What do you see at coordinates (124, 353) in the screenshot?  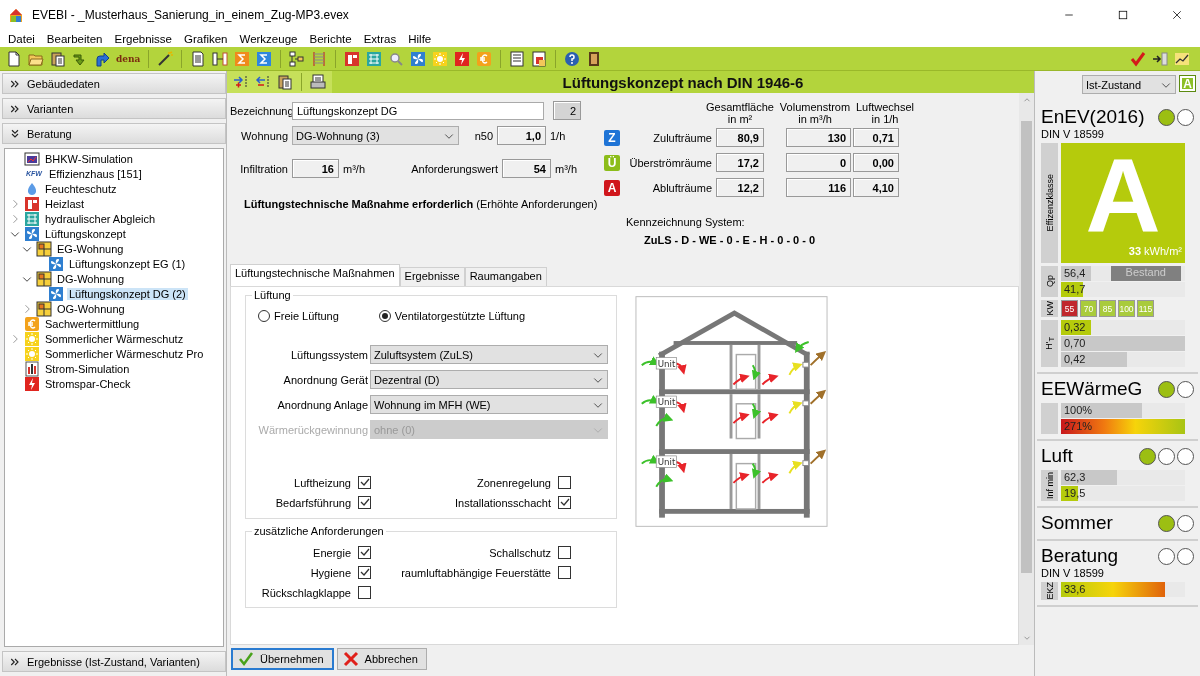 I see `tree-item: Sommerlicher Wärmeschutz Pro` at bounding box center [124, 353].